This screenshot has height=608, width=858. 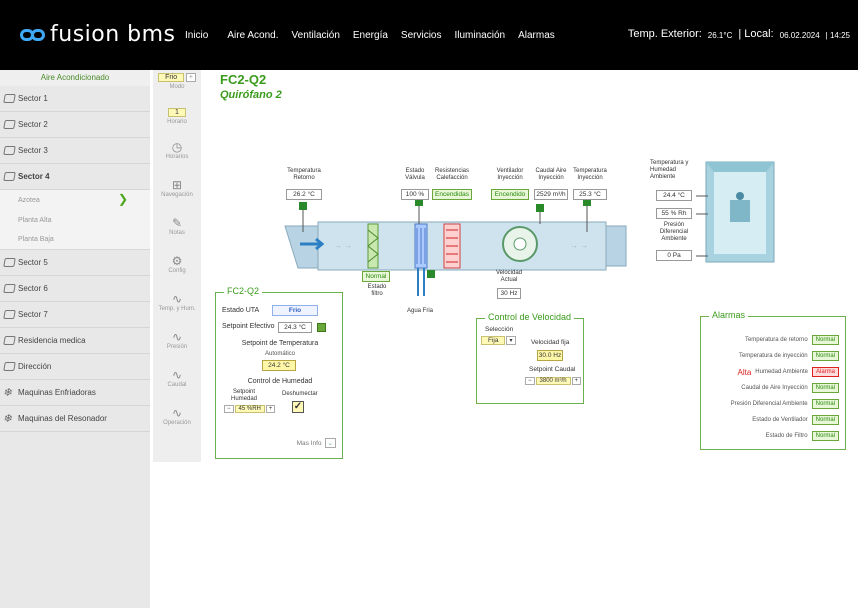 I want to click on resistencias-value: Encendidas, so click(x=452, y=194).